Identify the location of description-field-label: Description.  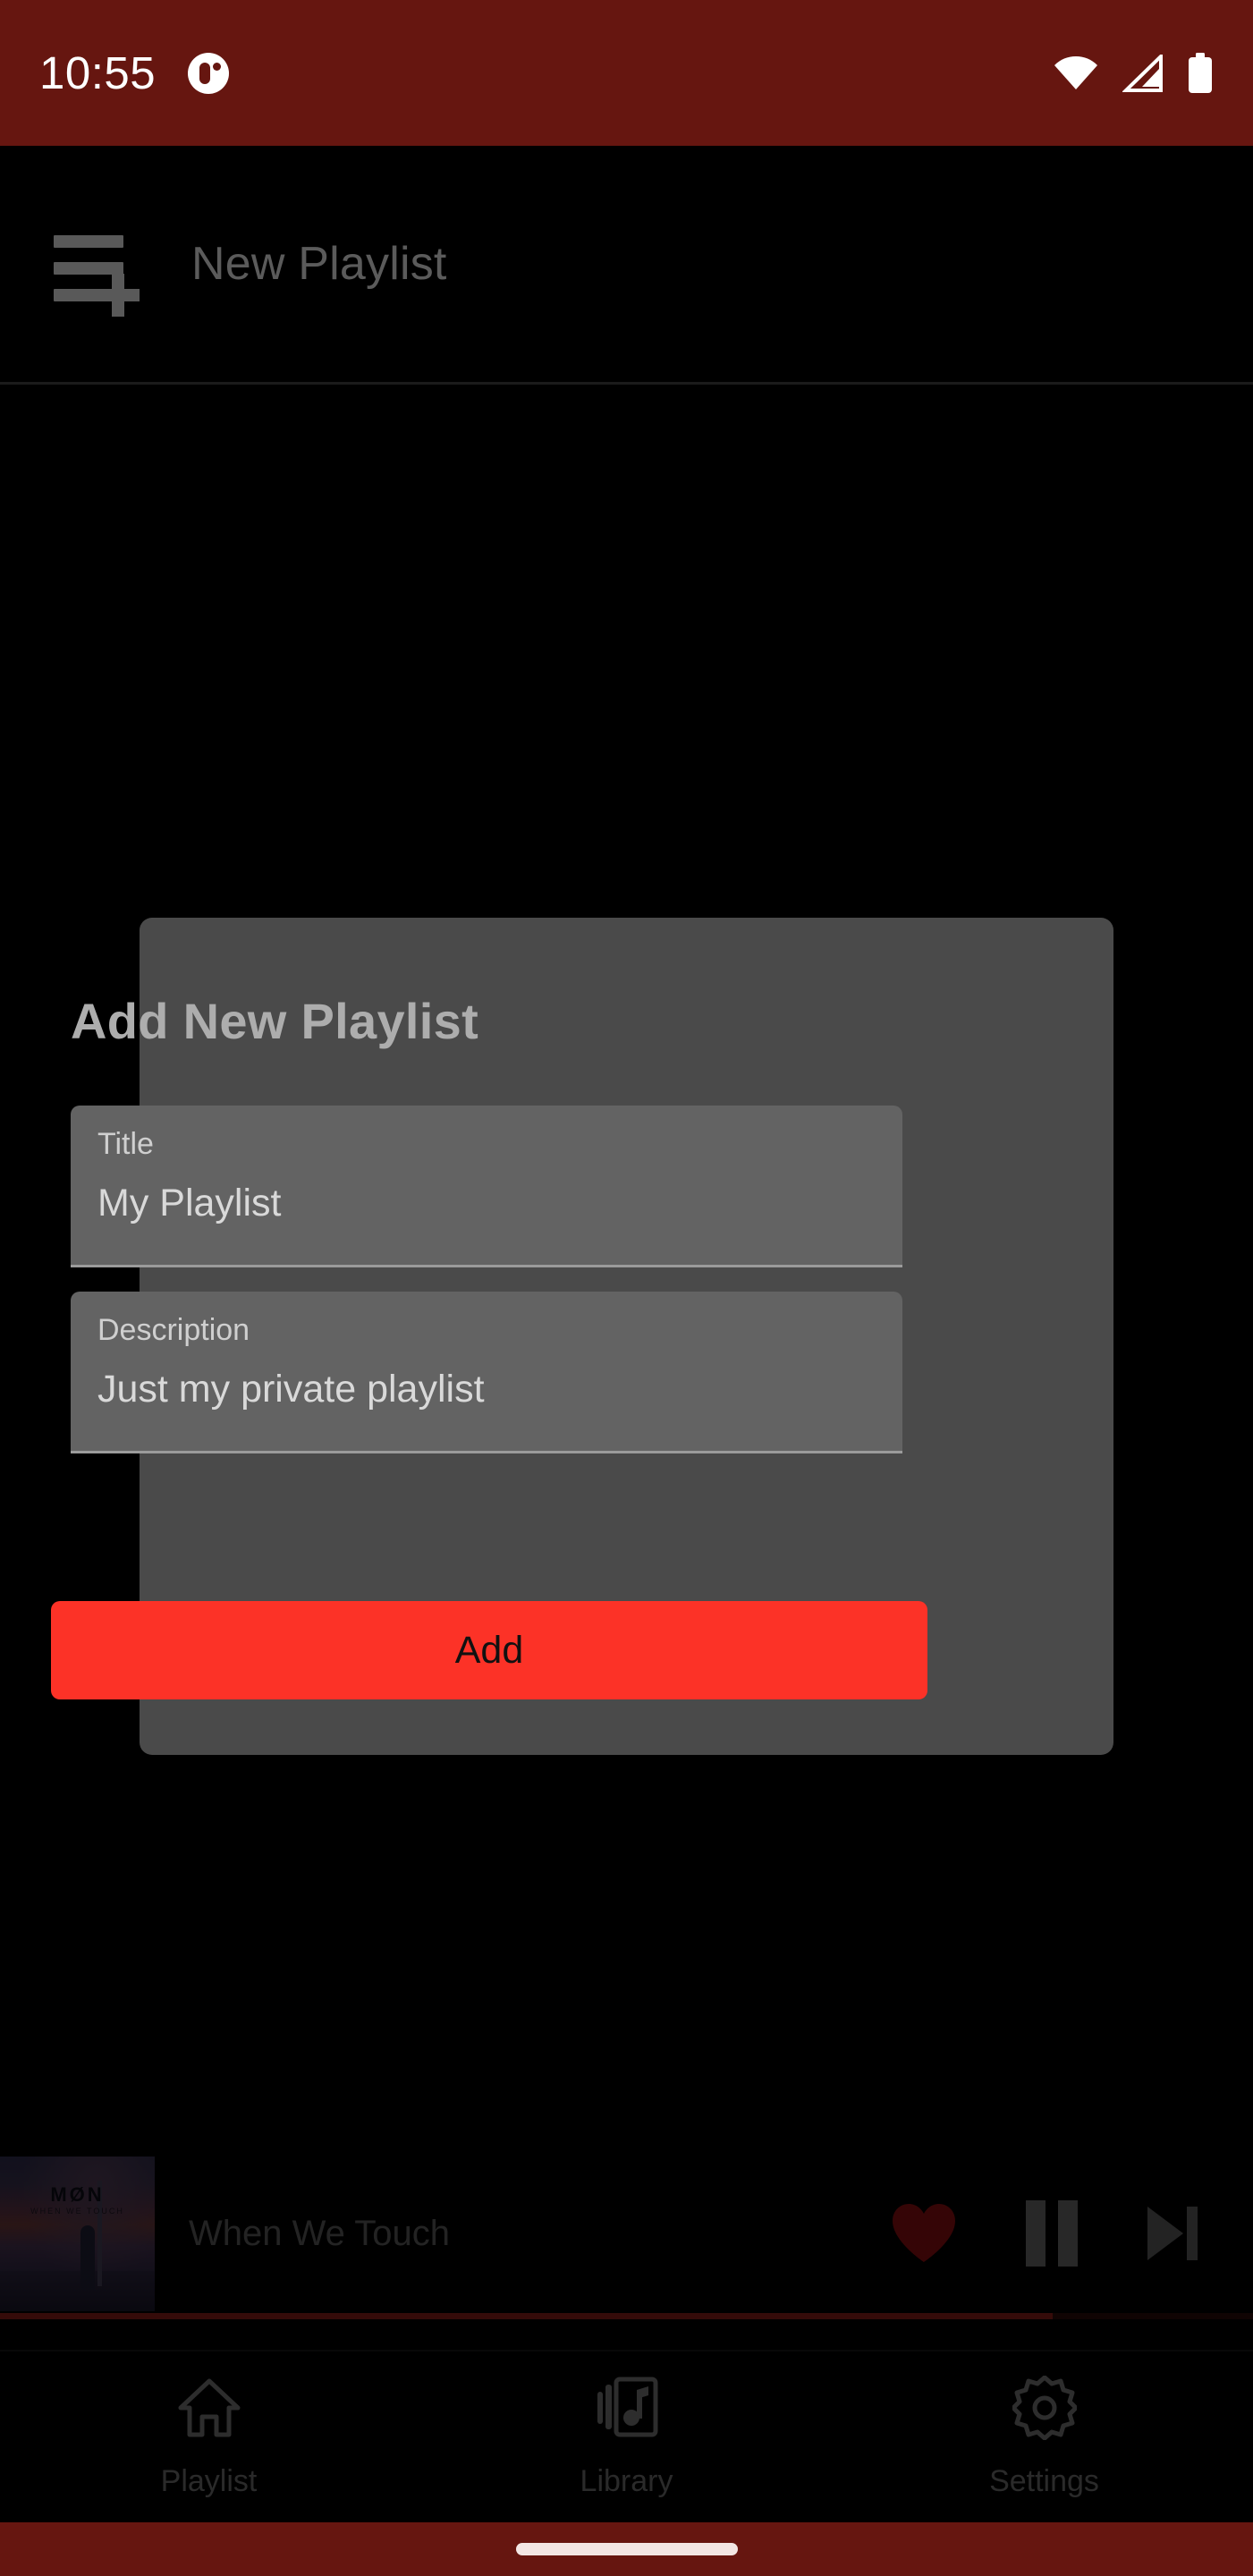
(173, 1330).